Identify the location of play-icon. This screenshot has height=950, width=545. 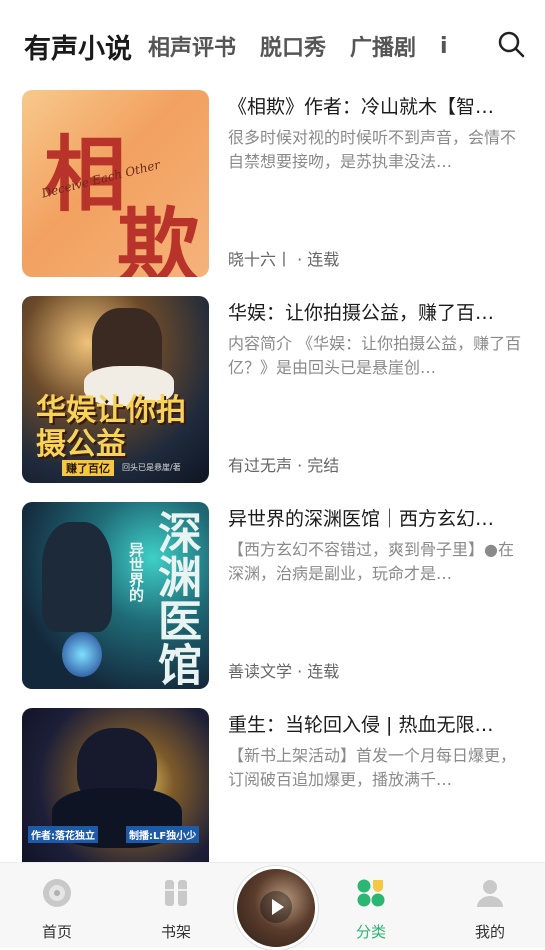
(276, 907).